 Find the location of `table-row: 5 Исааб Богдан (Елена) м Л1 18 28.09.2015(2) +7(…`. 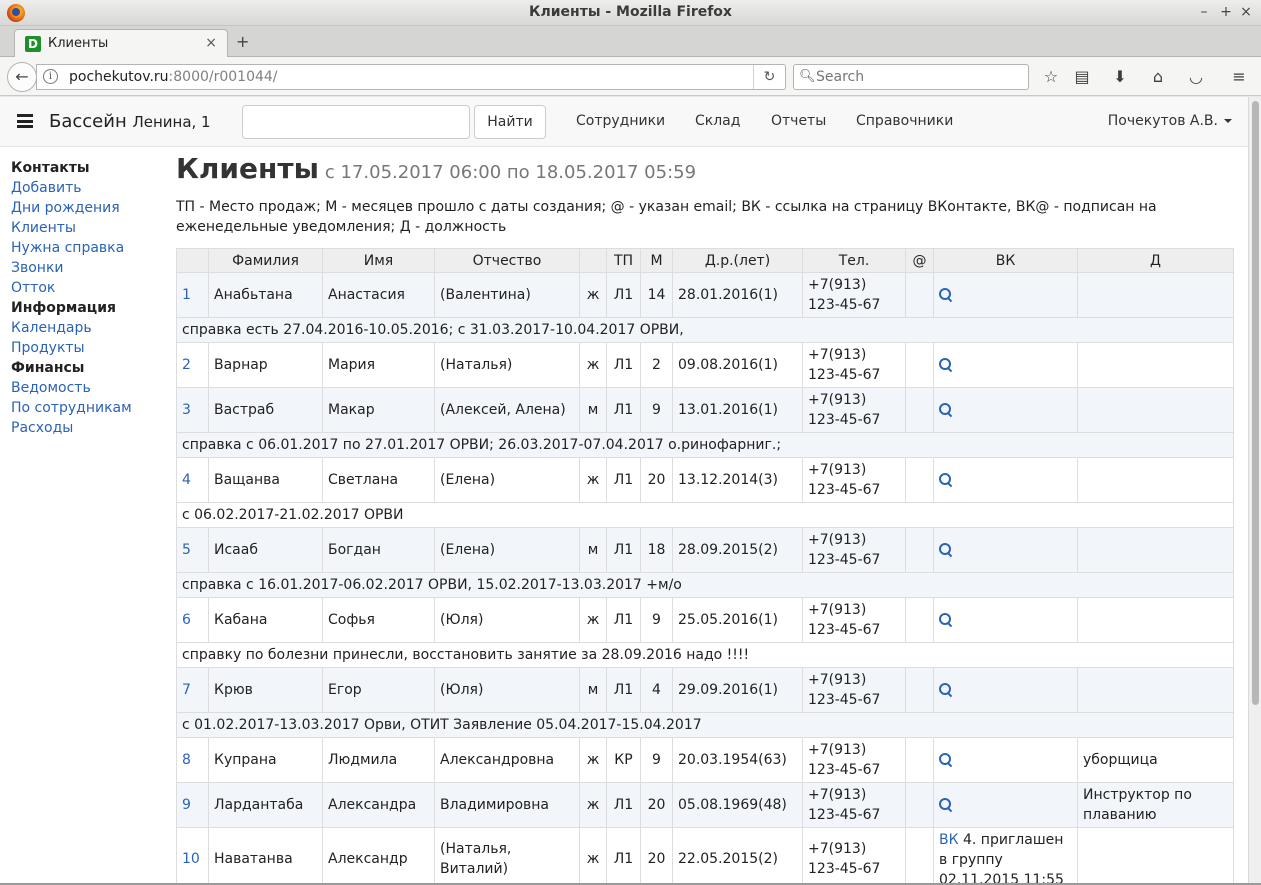

table-row: 5 Исааб Богдан (Елена) м Л1 18 28.09.2015(2) +7(… is located at coordinates (705, 550).